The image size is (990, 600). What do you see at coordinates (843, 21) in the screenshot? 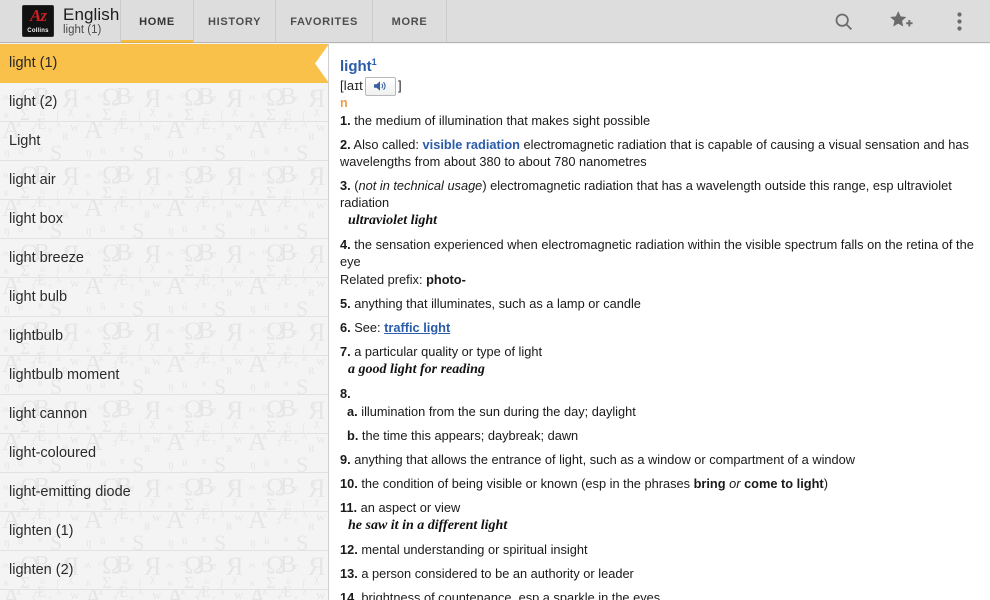
I see `search-icon` at bounding box center [843, 21].